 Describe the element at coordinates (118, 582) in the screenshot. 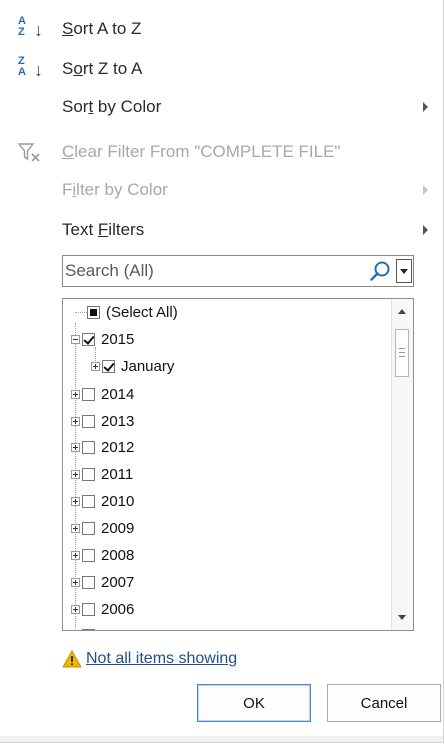

I see `list-item-label: 2007` at that location.